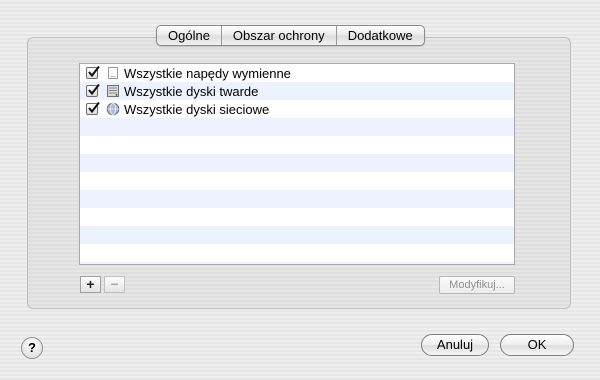 The width and height of the screenshot is (600, 380). What do you see at coordinates (207, 73) in the screenshot?
I see `list-item-label: Wszystkie napędy wymienne` at bounding box center [207, 73].